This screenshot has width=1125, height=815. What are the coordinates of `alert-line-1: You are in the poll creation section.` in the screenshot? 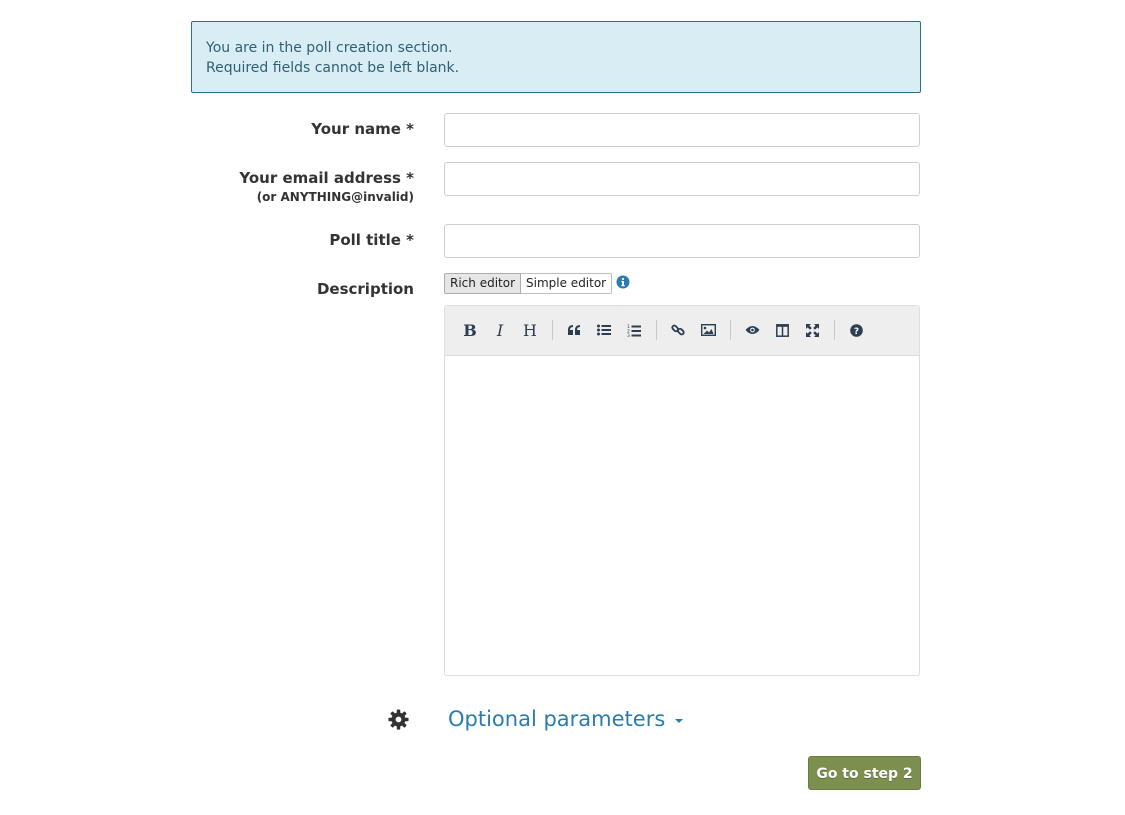 It's located at (329, 48).